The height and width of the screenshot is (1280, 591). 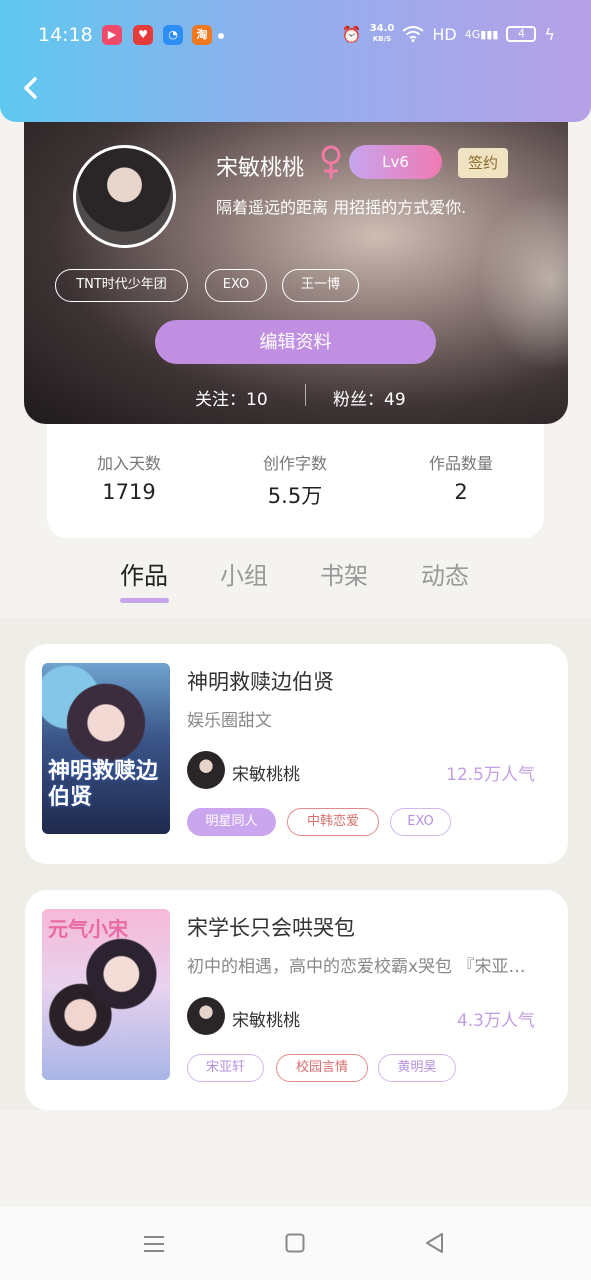 What do you see at coordinates (495, 1021) in the screenshot?
I see `popularity: 4.3万人气` at bounding box center [495, 1021].